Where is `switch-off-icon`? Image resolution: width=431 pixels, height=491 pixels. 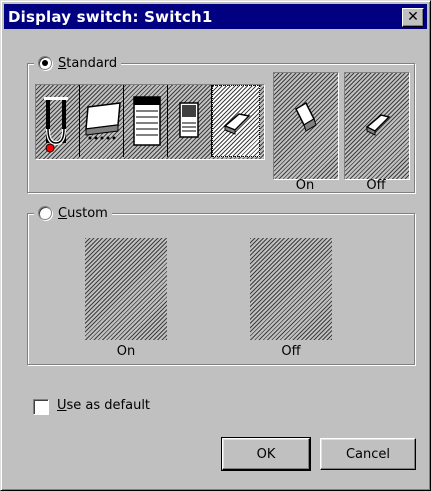 switch-off-icon is located at coordinates (378, 125).